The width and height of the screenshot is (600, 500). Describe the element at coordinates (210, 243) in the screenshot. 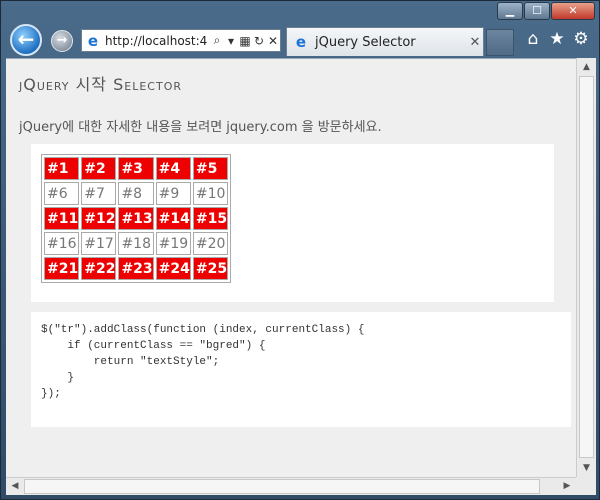

I see `table-cell: #20` at that location.